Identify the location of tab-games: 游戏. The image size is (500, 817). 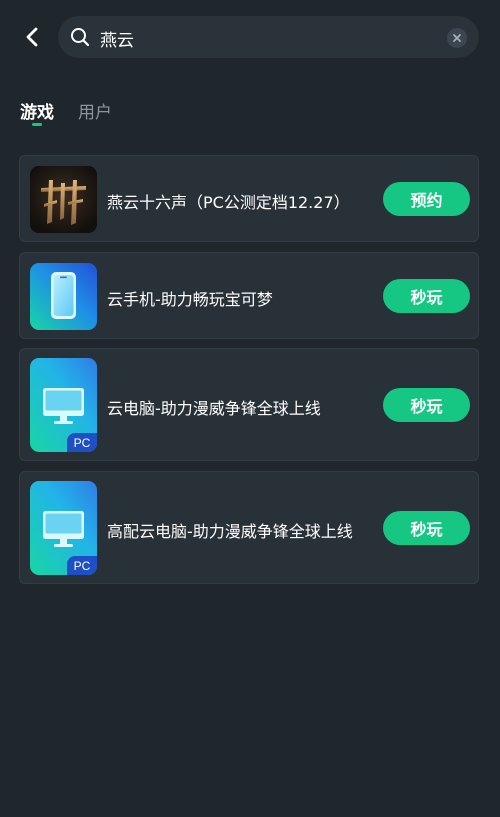
(37, 110).